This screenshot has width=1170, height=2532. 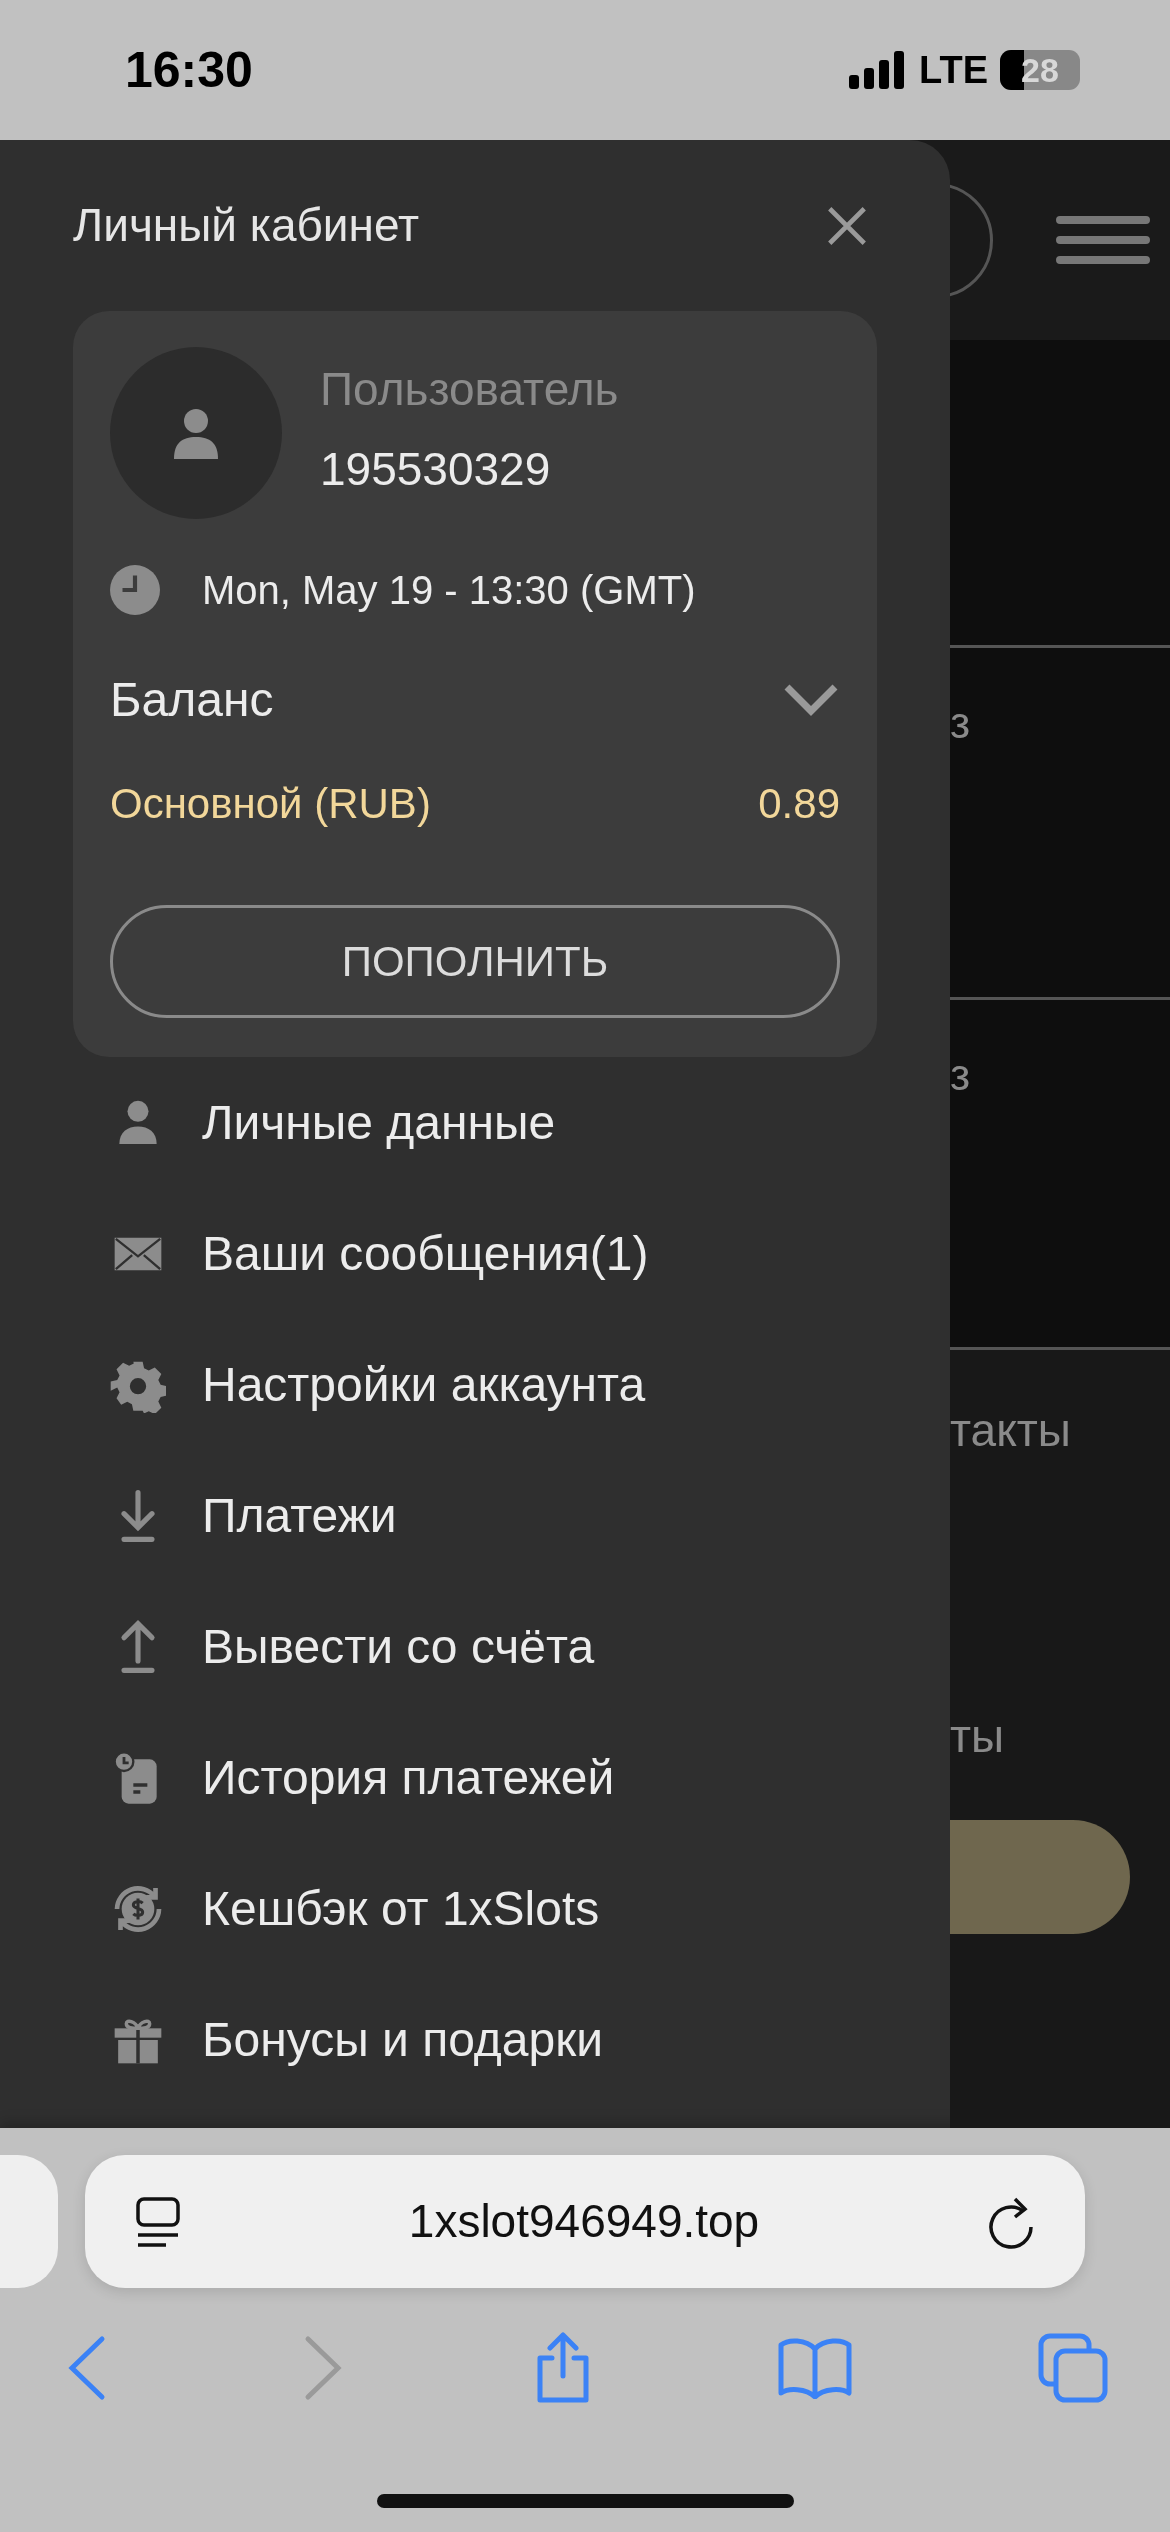 What do you see at coordinates (1103, 240) in the screenshot?
I see `menu-icon` at bounding box center [1103, 240].